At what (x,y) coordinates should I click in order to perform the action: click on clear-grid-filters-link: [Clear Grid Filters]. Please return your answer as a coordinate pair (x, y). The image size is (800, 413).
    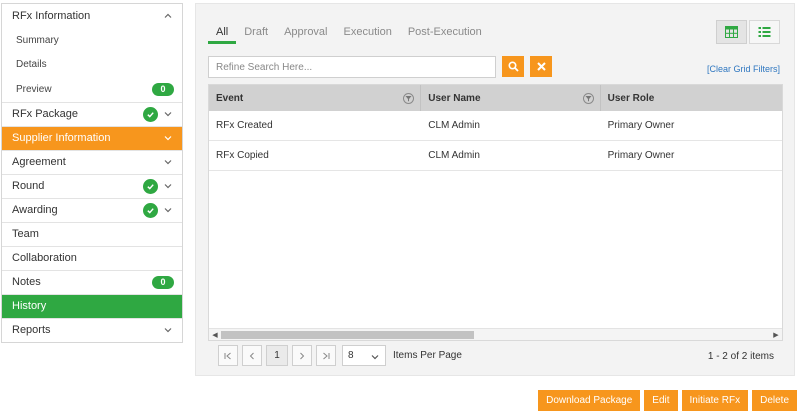
    Looking at the image, I should click on (743, 69).